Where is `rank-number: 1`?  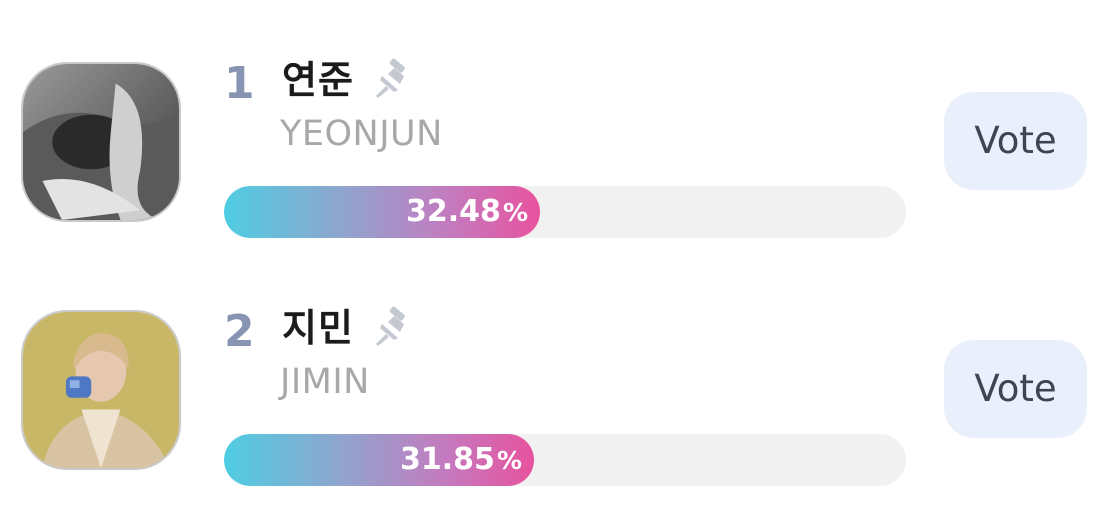 rank-number: 1 is located at coordinates (239, 83).